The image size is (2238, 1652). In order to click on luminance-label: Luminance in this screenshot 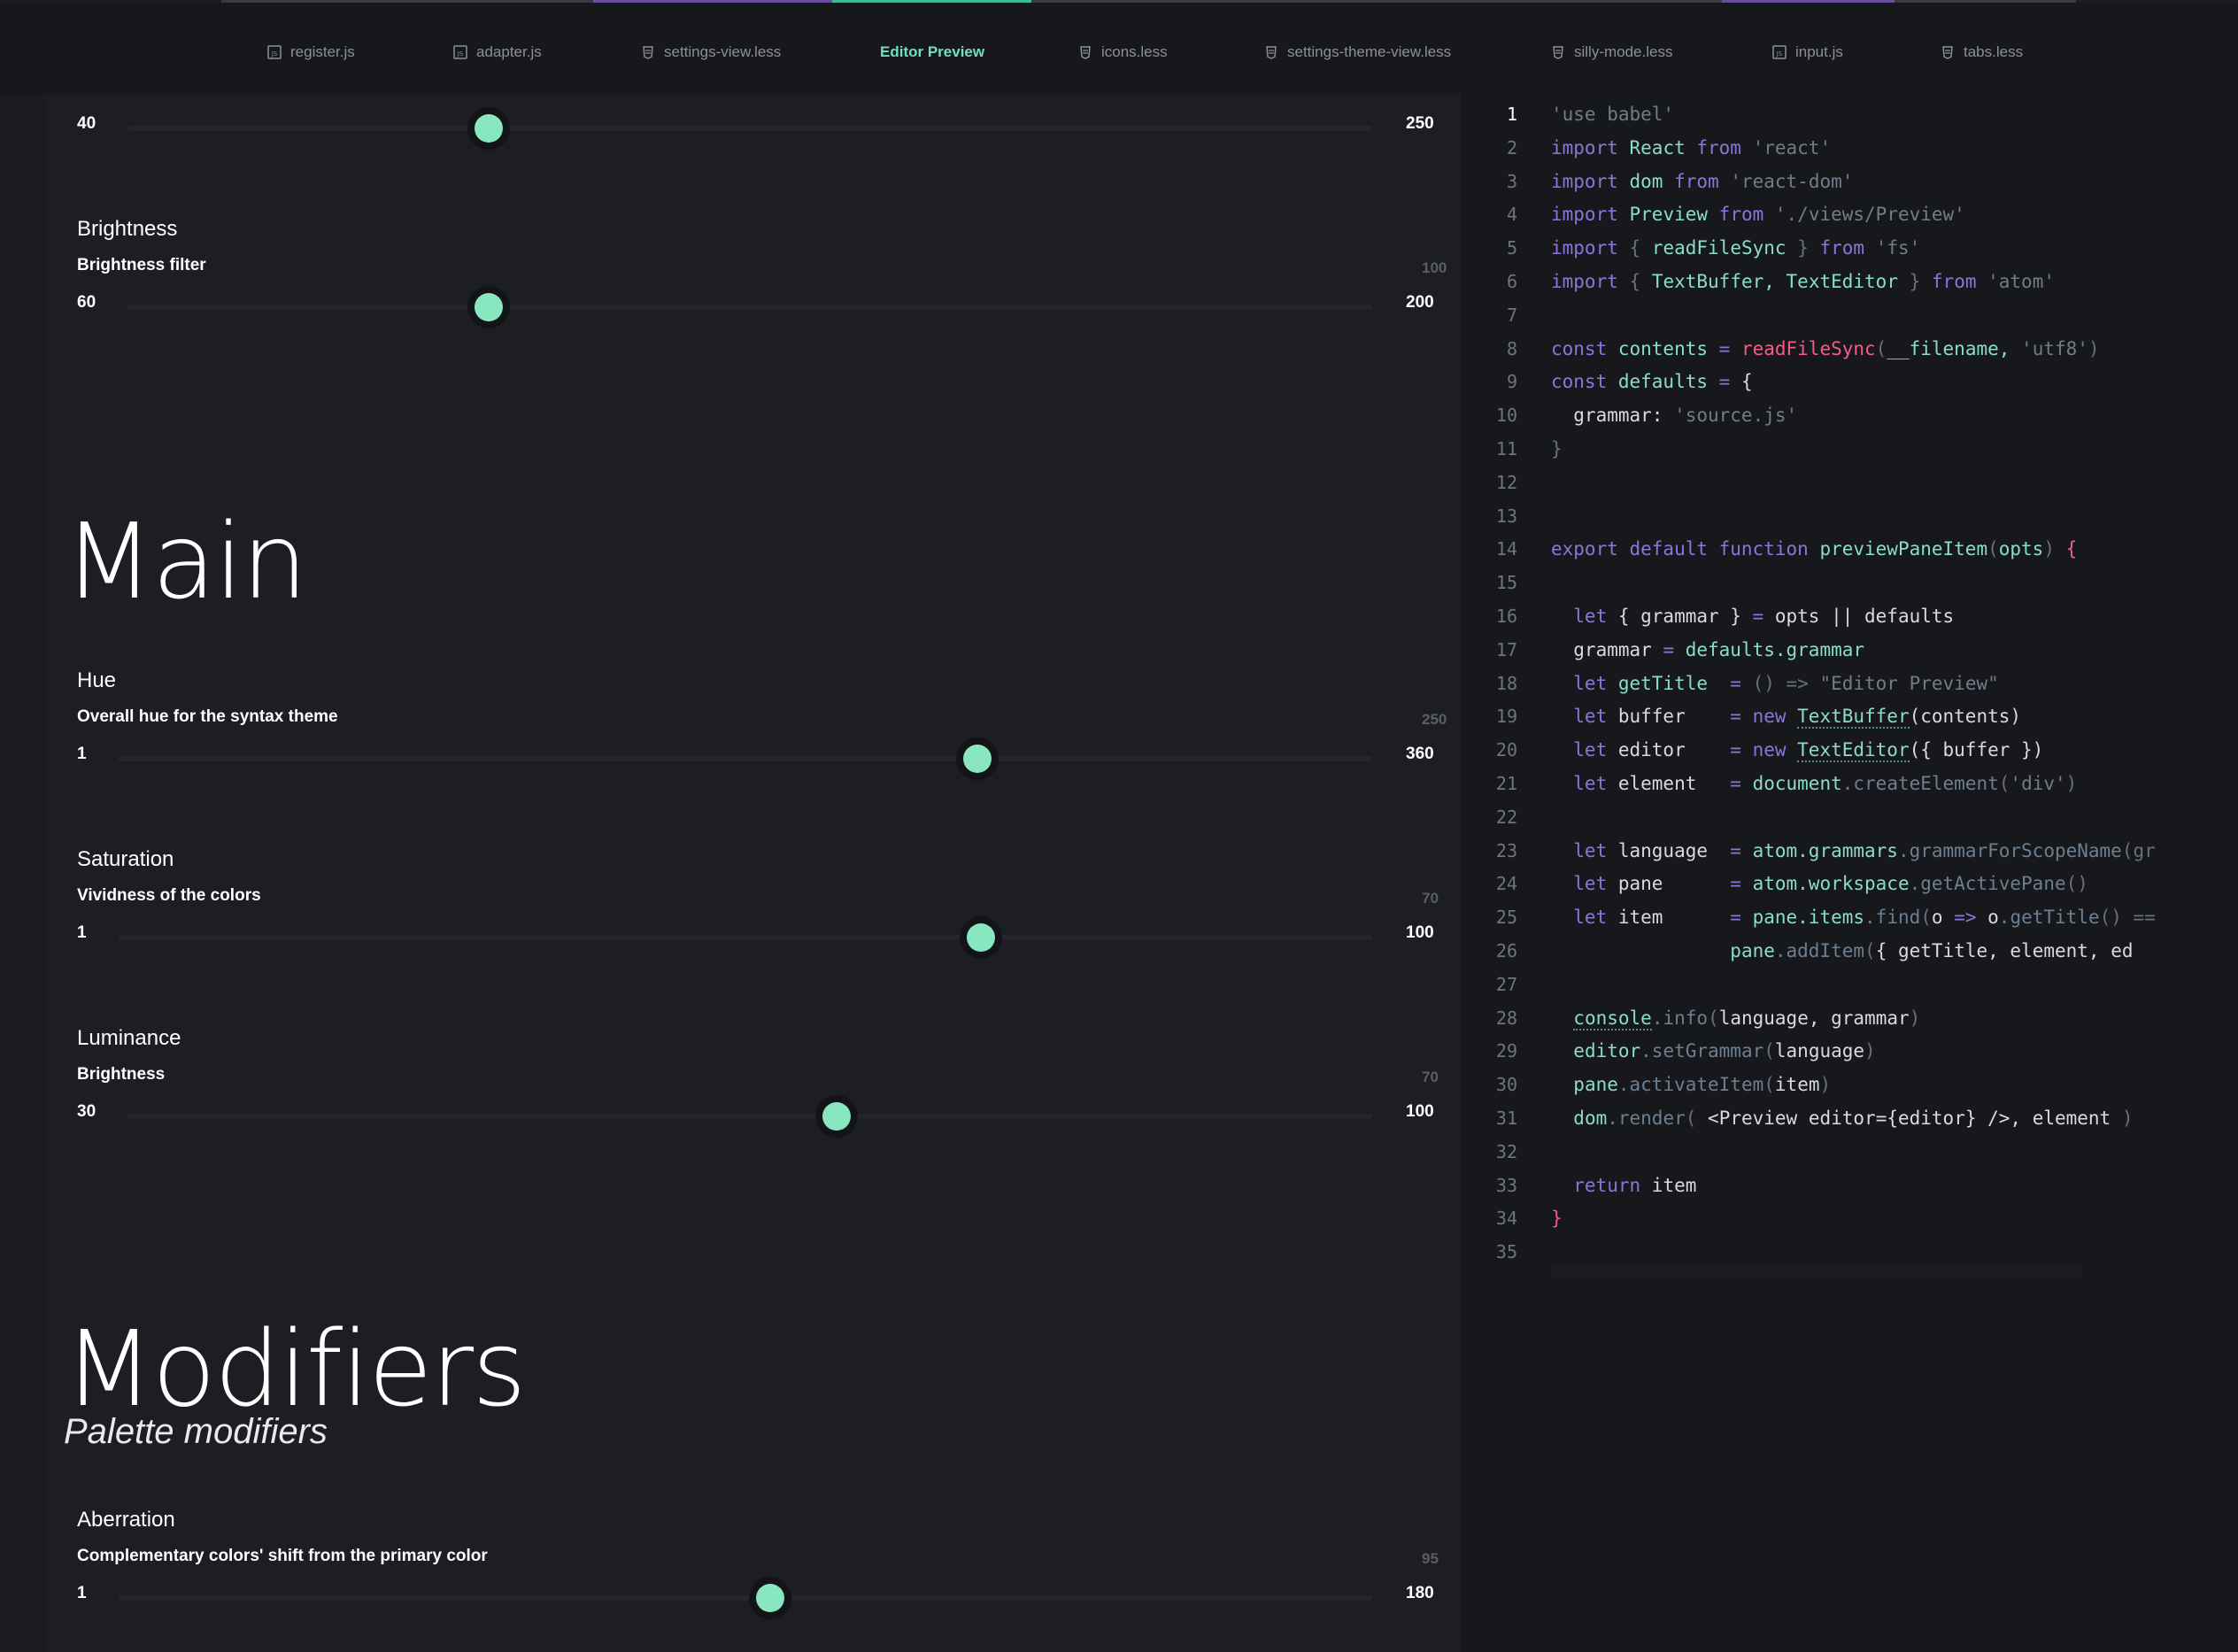, I will do `click(129, 1038)`.